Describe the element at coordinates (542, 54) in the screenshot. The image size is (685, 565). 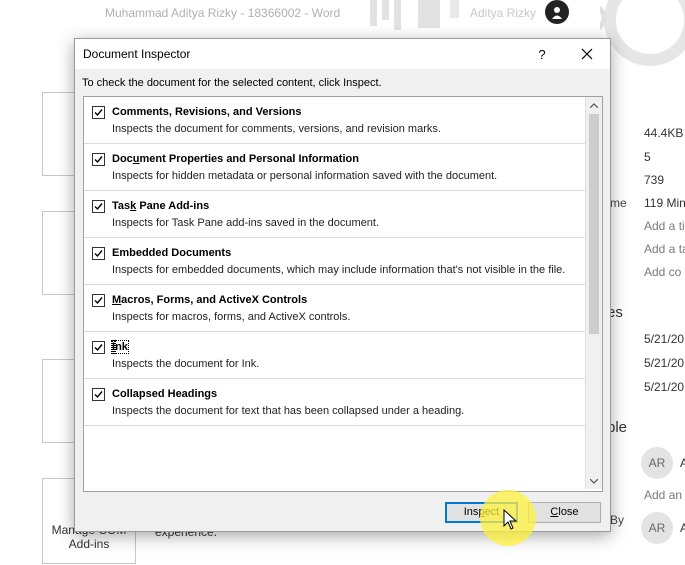
I see `help-button: ?` at that location.